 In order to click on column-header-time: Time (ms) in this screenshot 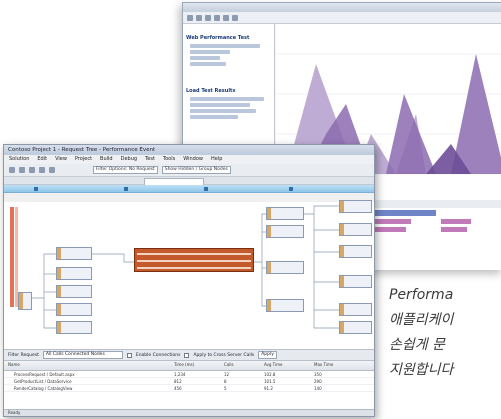, I will do `click(199, 364)`.